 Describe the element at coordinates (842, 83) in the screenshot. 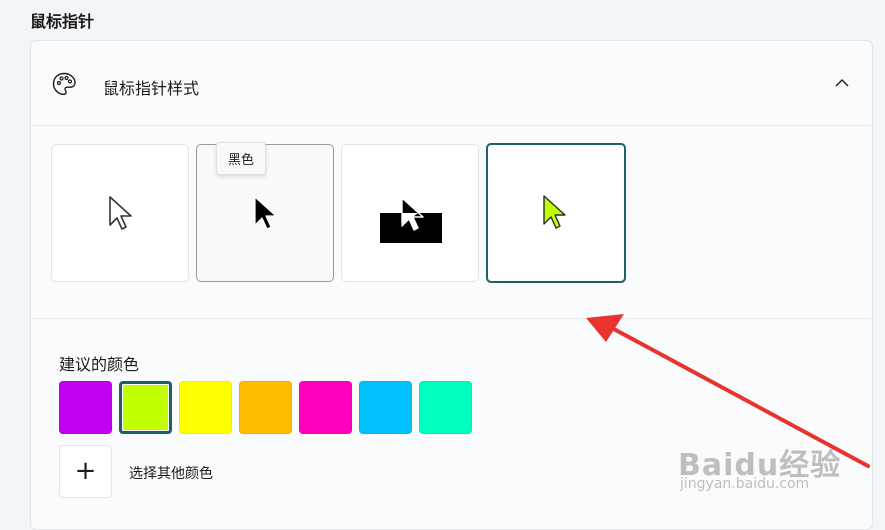

I see `chevron-up-icon` at that location.